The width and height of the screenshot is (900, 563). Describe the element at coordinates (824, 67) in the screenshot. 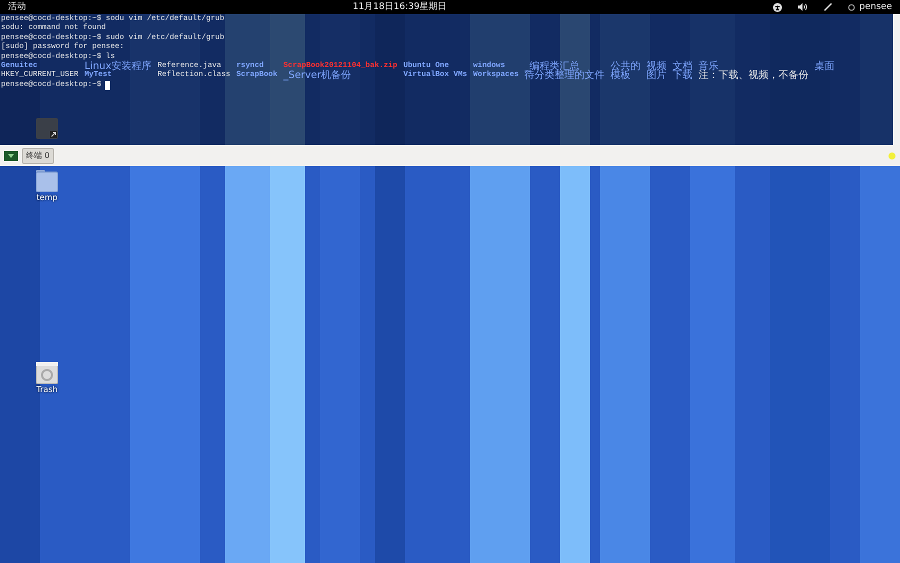

I see `file-name: 桌面` at that location.